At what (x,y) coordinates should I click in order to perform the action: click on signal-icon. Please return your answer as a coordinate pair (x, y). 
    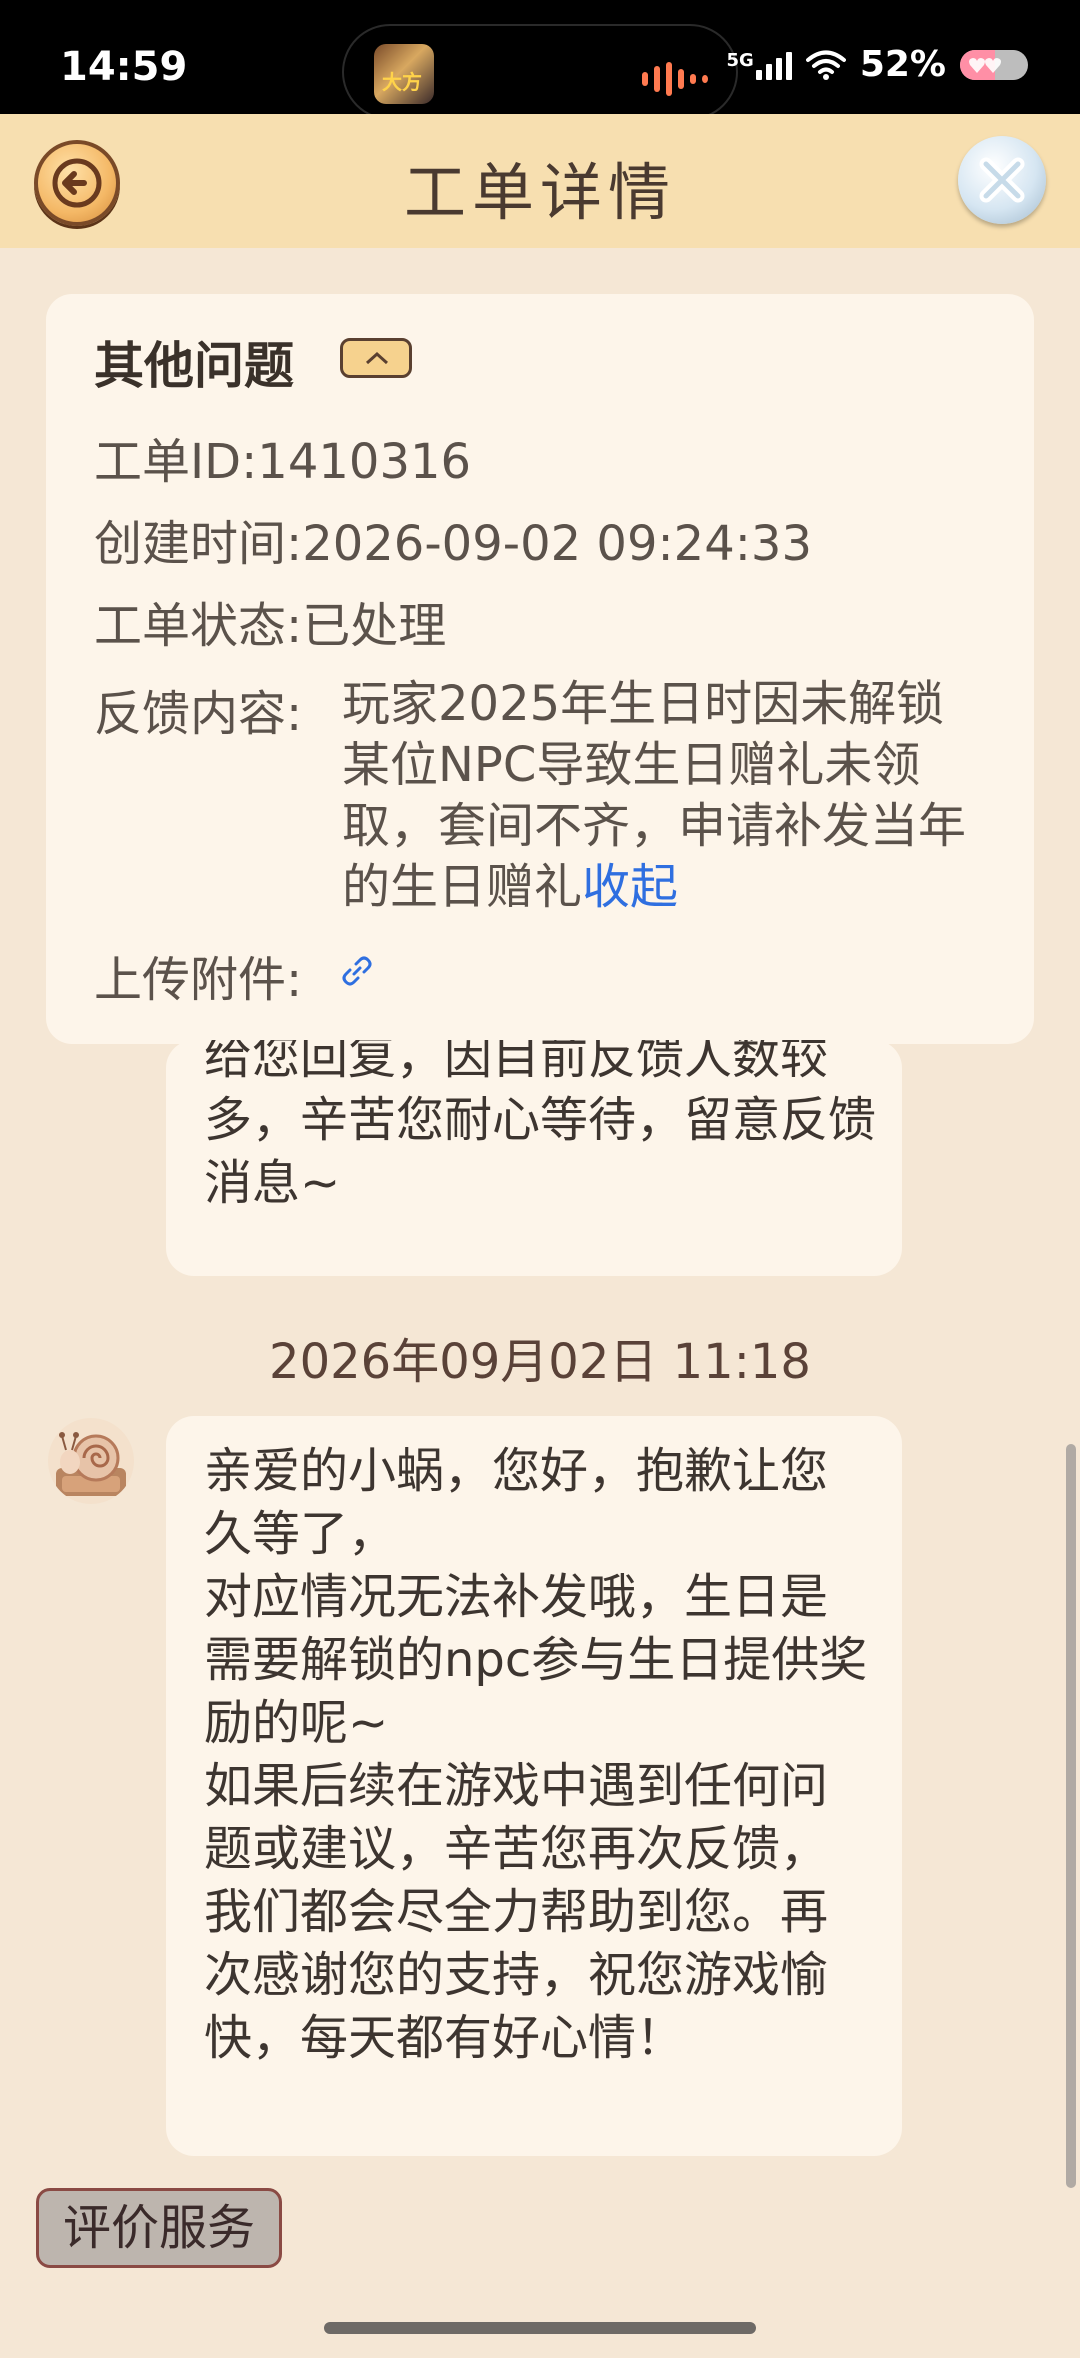
    Looking at the image, I should click on (773, 65).